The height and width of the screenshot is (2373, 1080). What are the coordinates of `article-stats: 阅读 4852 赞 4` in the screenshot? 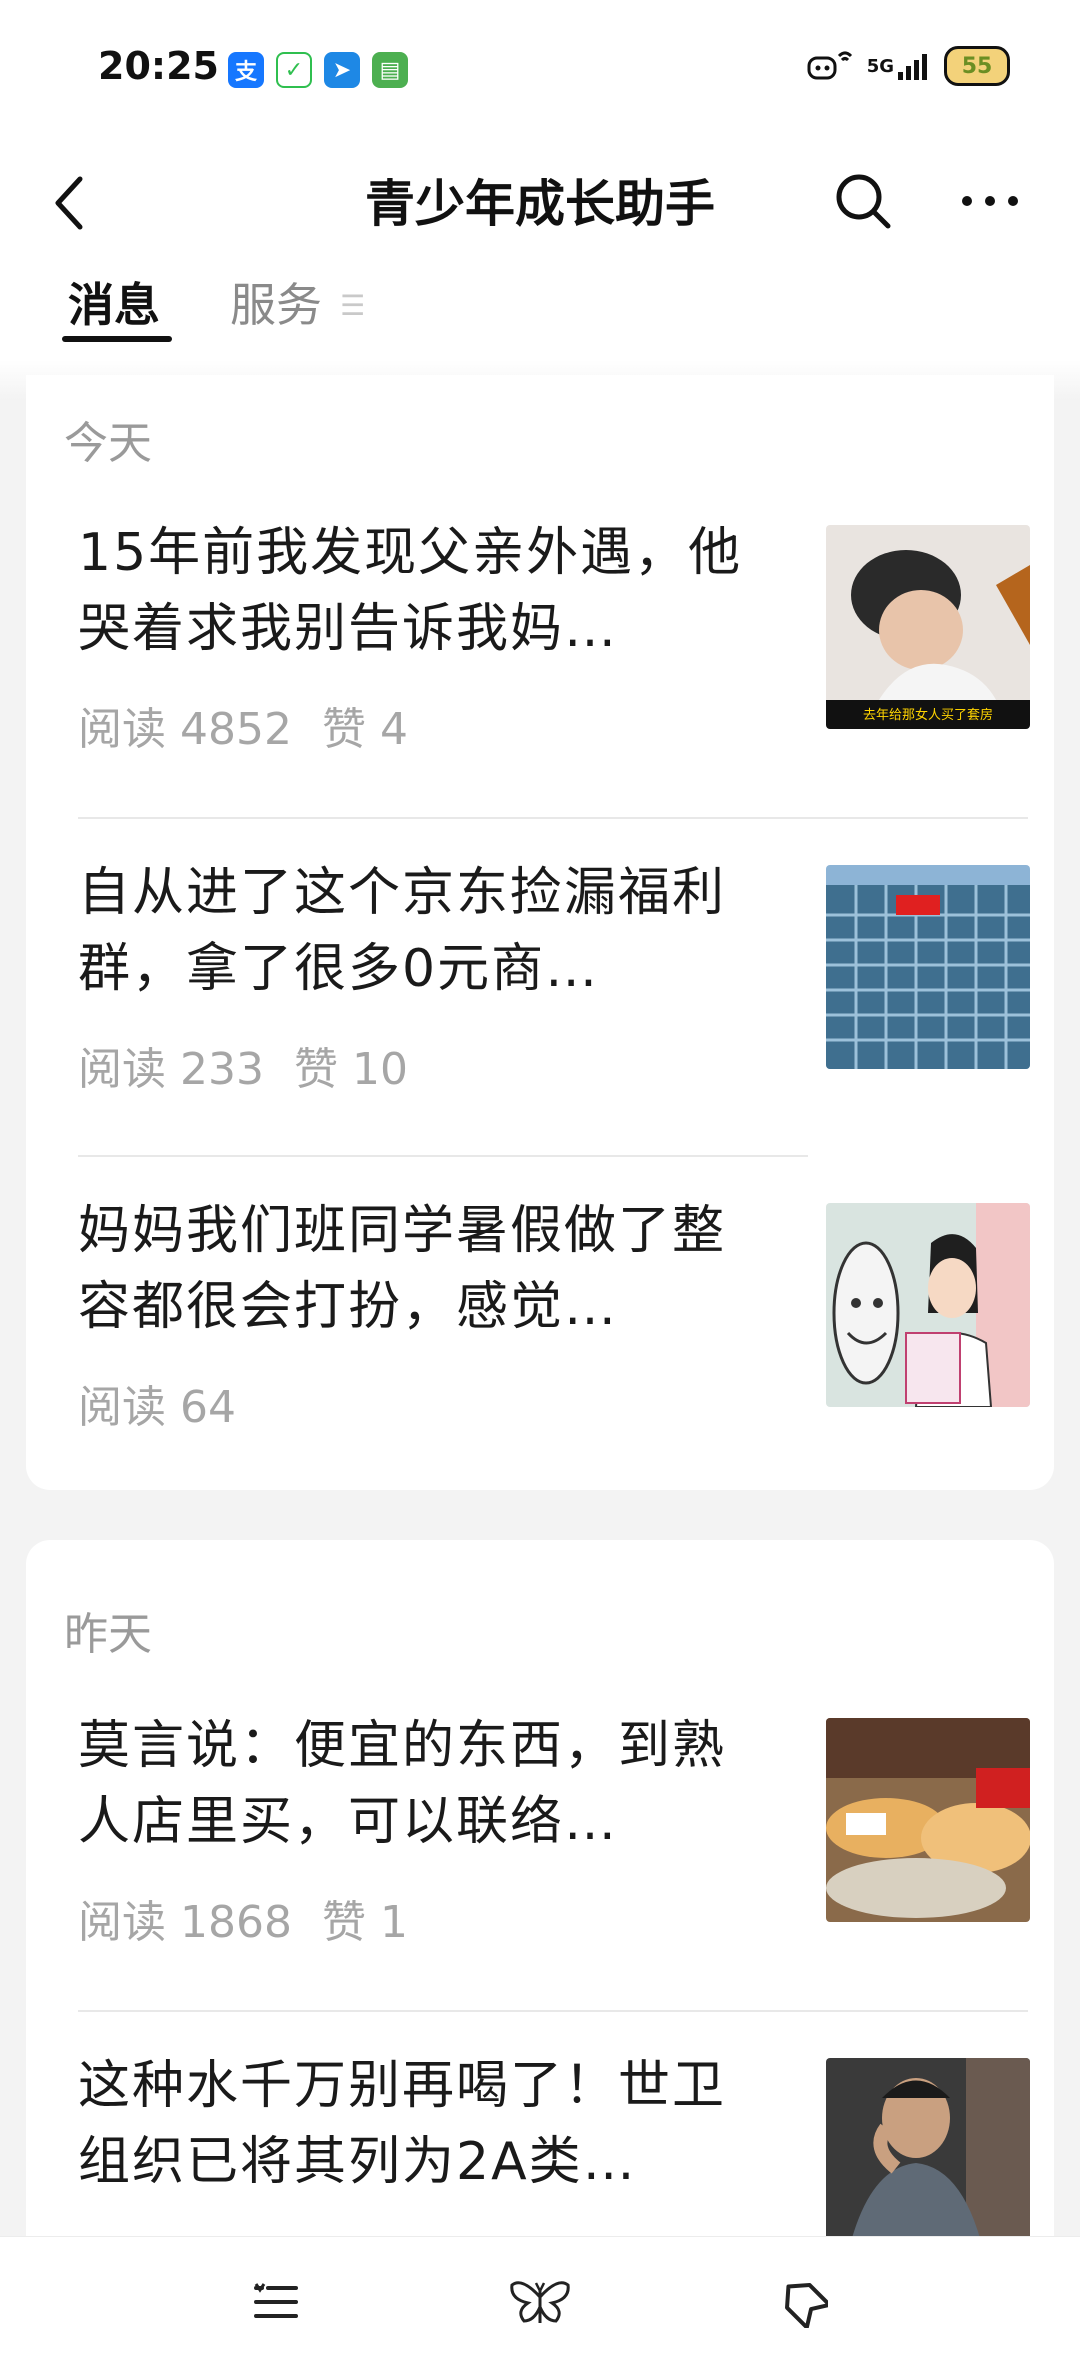 It's located at (243, 725).